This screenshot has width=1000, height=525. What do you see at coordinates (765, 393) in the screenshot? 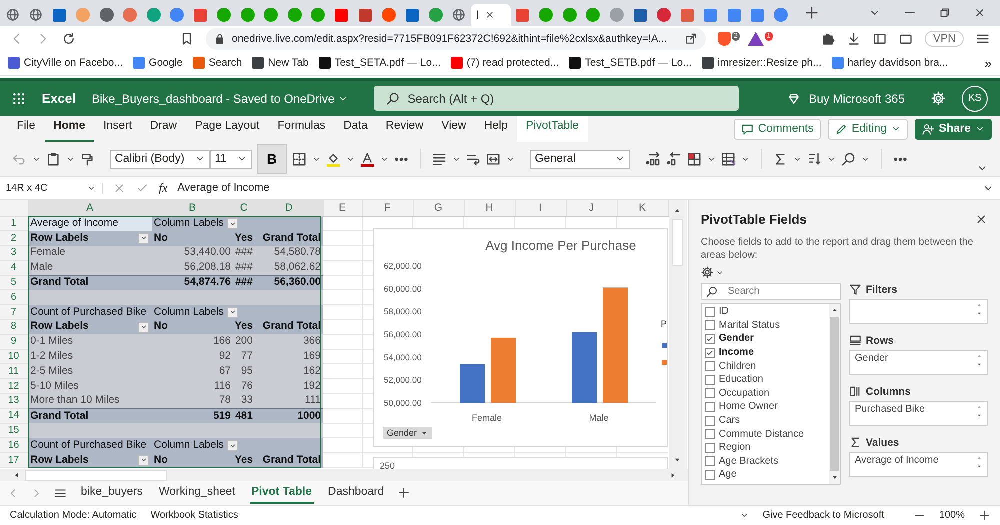
I see `field-checkbox: Occupation` at bounding box center [765, 393].